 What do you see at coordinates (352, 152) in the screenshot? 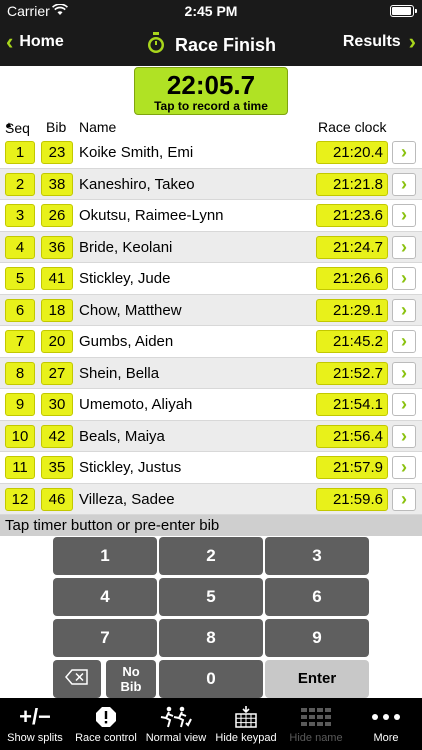
I see `row-race-clock: 21:20.4` at bounding box center [352, 152].